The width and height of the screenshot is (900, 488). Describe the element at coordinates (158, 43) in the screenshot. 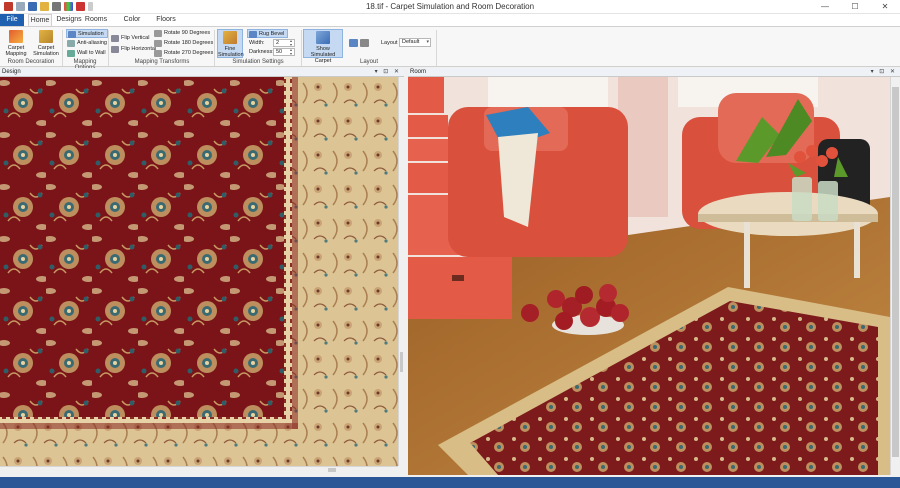

I see `rotate-180-icon` at that location.